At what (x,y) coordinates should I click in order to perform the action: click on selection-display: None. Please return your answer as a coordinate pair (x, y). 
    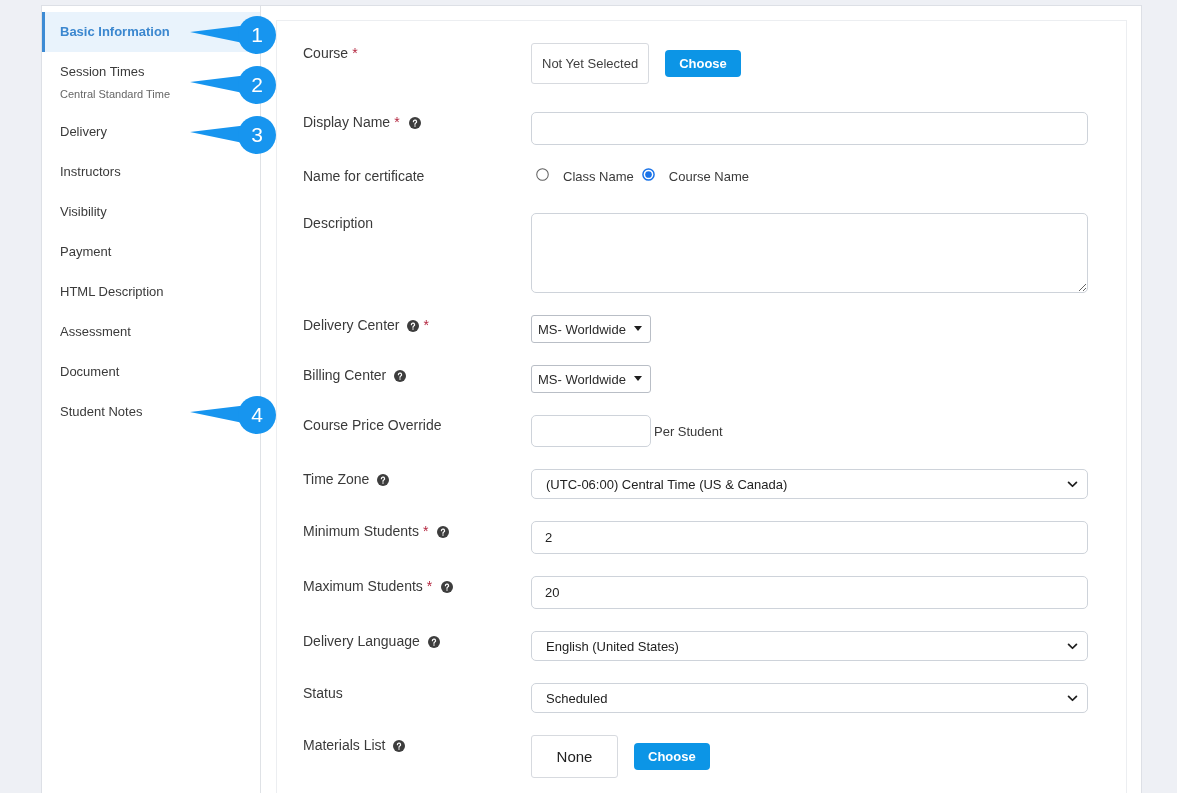
    Looking at the image, I should click on (574, 756).